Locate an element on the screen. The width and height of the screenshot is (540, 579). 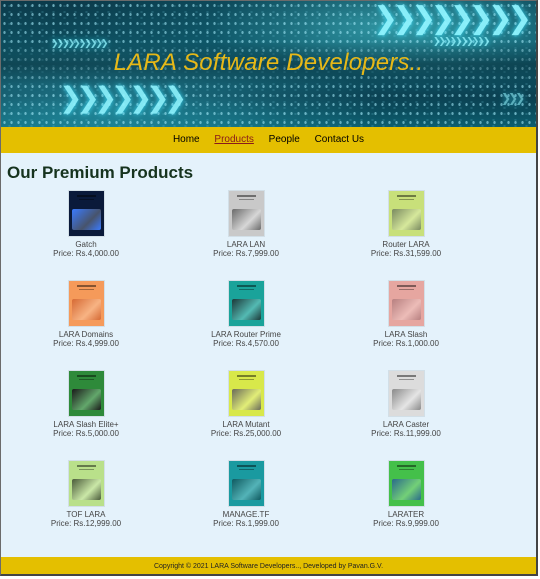
product-card: LARATER Price: Rs.9,999.00 is located at coordinates (406, 494).